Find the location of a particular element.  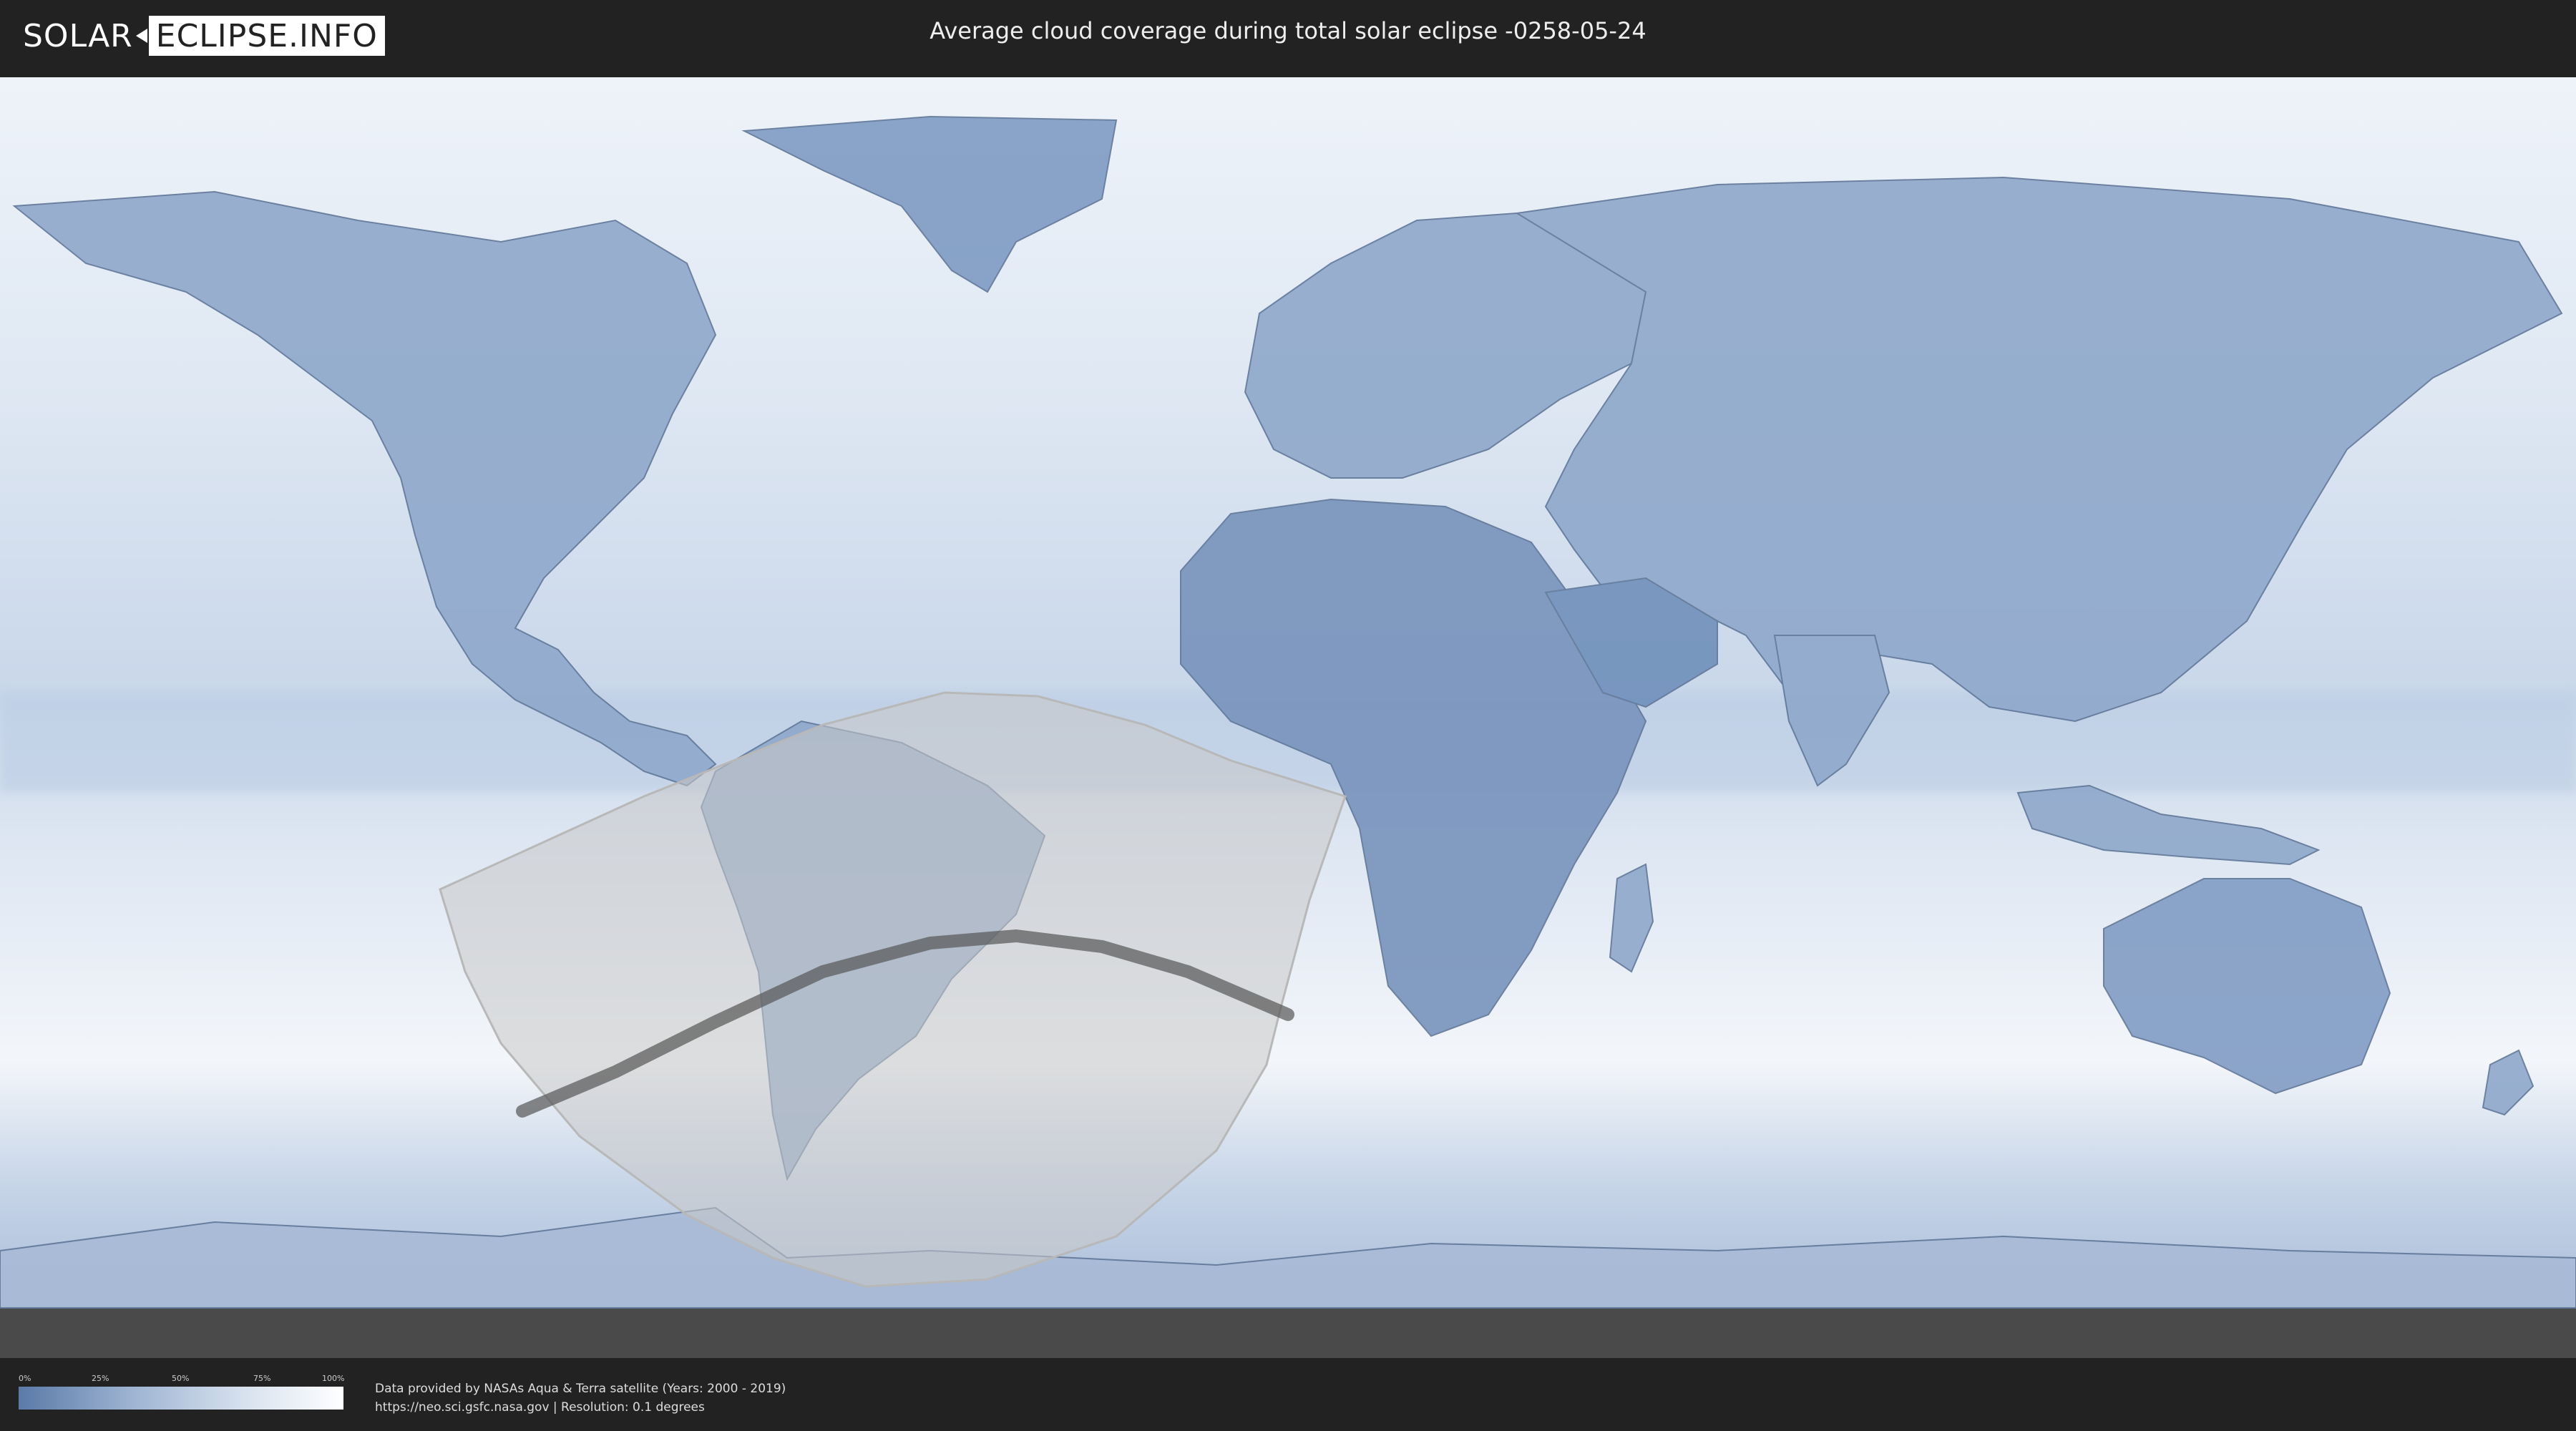

legend-tick-75: 75% is located at coordinates (262, 1378).